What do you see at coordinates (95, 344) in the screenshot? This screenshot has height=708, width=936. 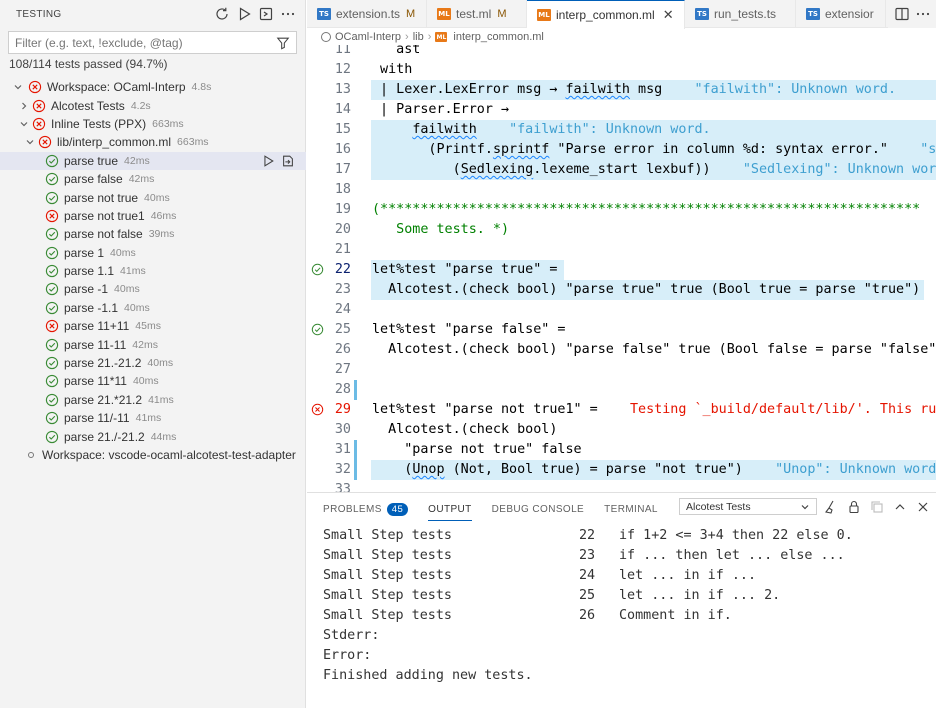 I see `test-label: parse 11-11` at bounding box center [95, 344].